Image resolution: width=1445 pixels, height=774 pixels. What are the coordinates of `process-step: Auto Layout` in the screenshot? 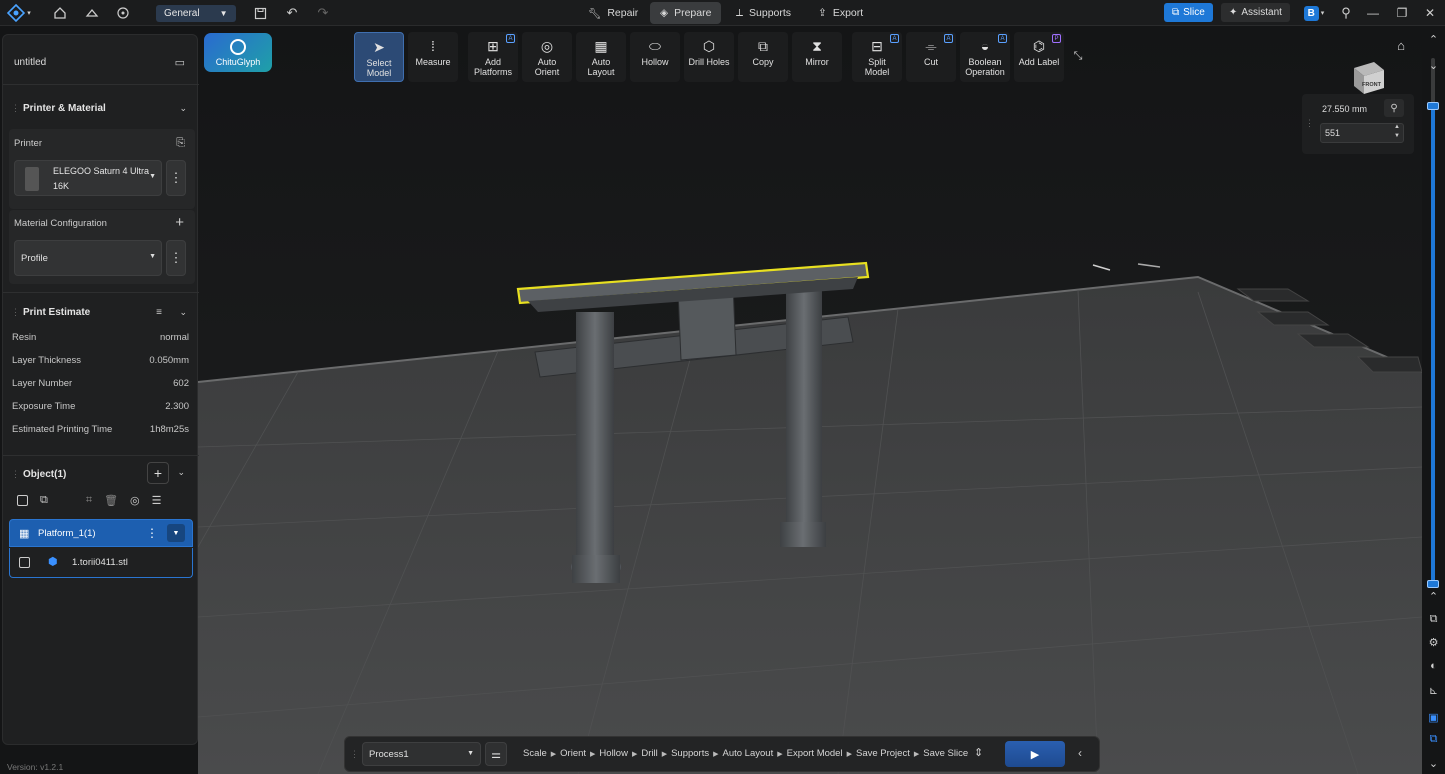 It's located at (748, 753).